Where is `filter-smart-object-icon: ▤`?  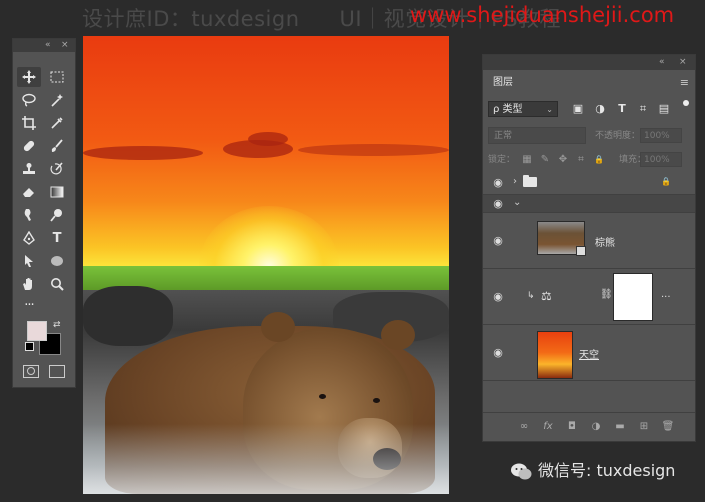 filter-smart-object-icon: ▤ is located at coordinates (664, 109).